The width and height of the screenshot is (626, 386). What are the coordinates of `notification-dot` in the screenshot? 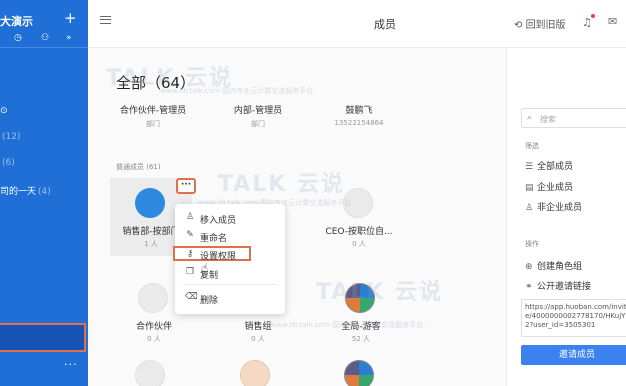 It's located at (593, 16).